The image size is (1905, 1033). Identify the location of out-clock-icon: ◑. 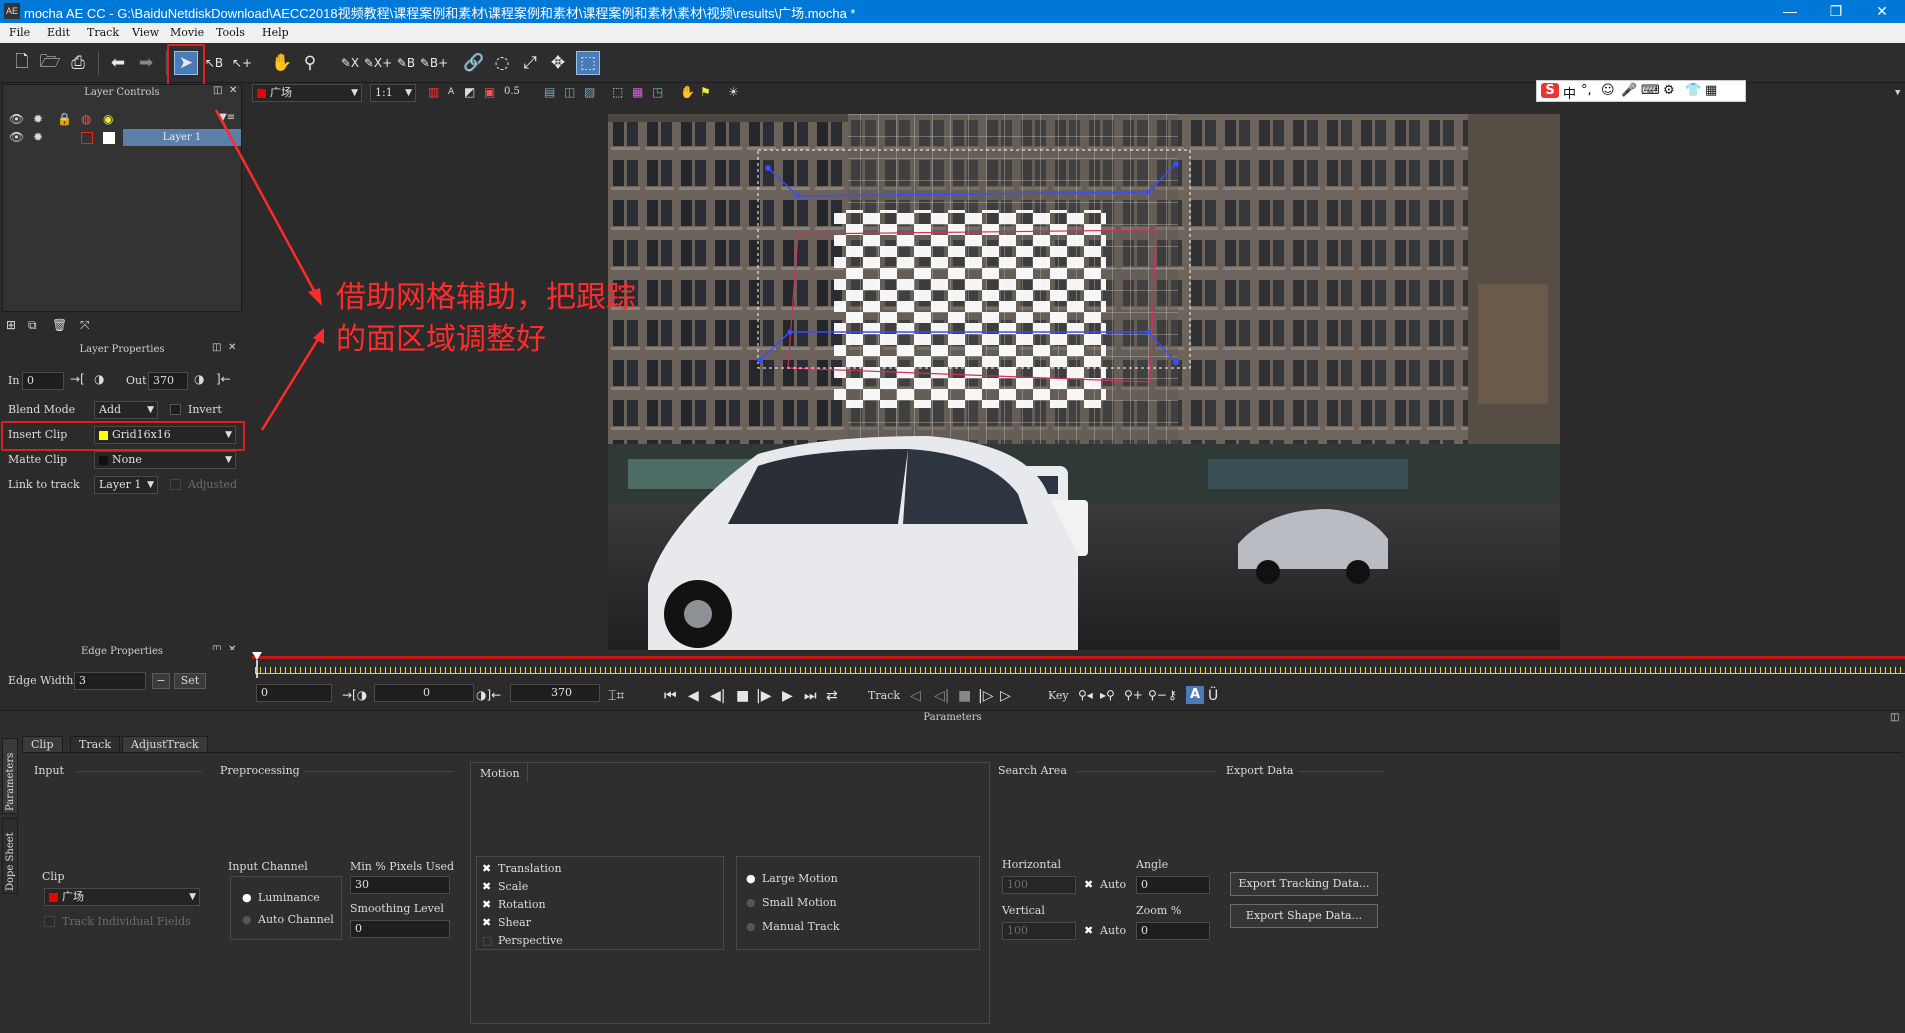
(199, 379).